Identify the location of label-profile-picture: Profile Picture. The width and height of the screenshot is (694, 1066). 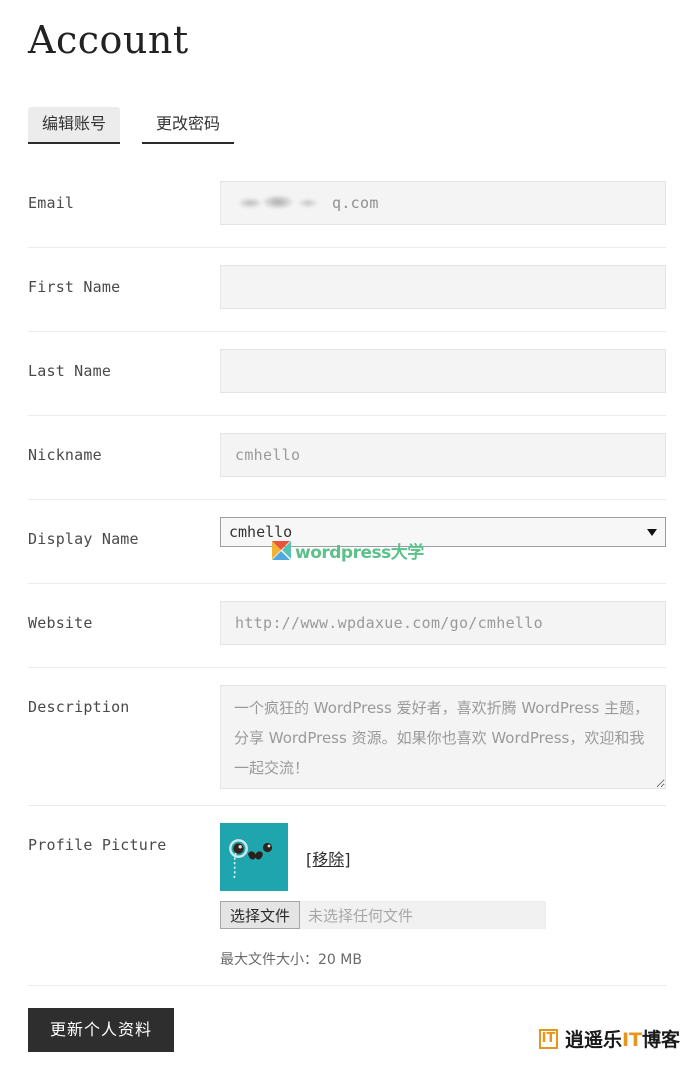
(97, 844).